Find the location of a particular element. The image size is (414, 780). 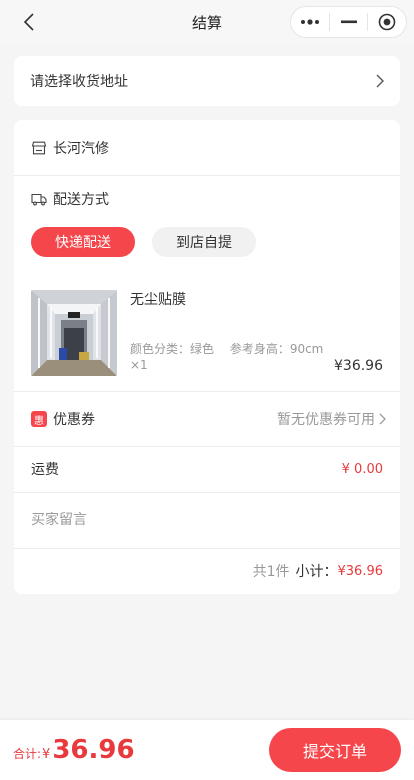

total-currency: ¥ is located at coordinates (46, 754).